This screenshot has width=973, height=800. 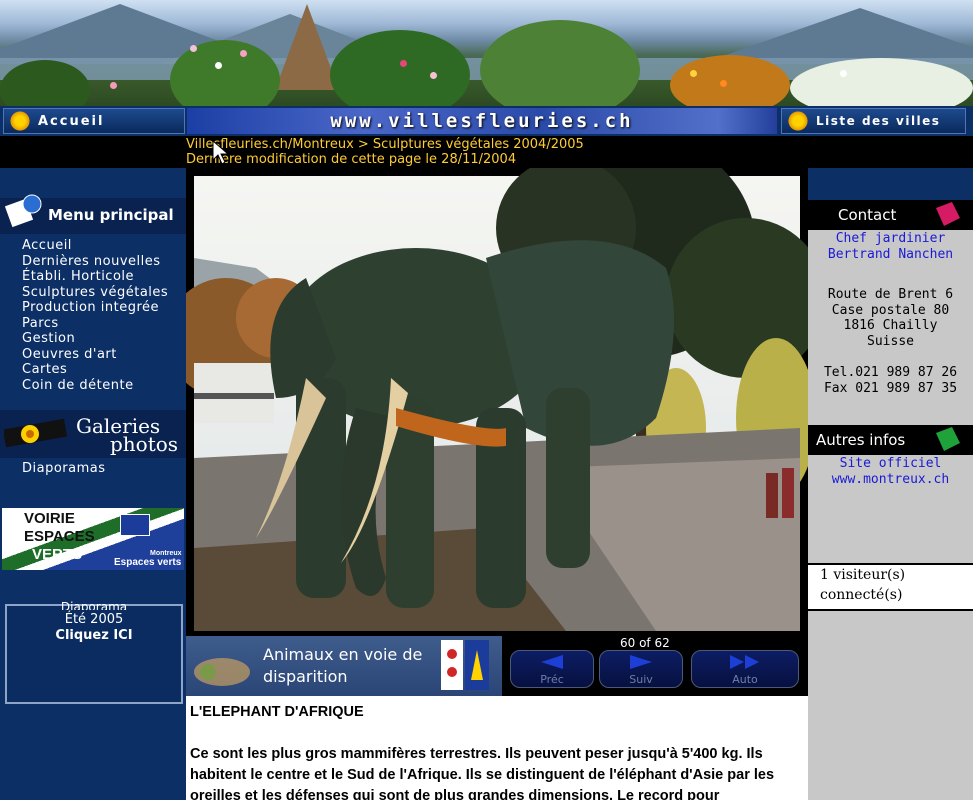 I want to click on infos-header: Autres infos, so click(x=890, y=440).